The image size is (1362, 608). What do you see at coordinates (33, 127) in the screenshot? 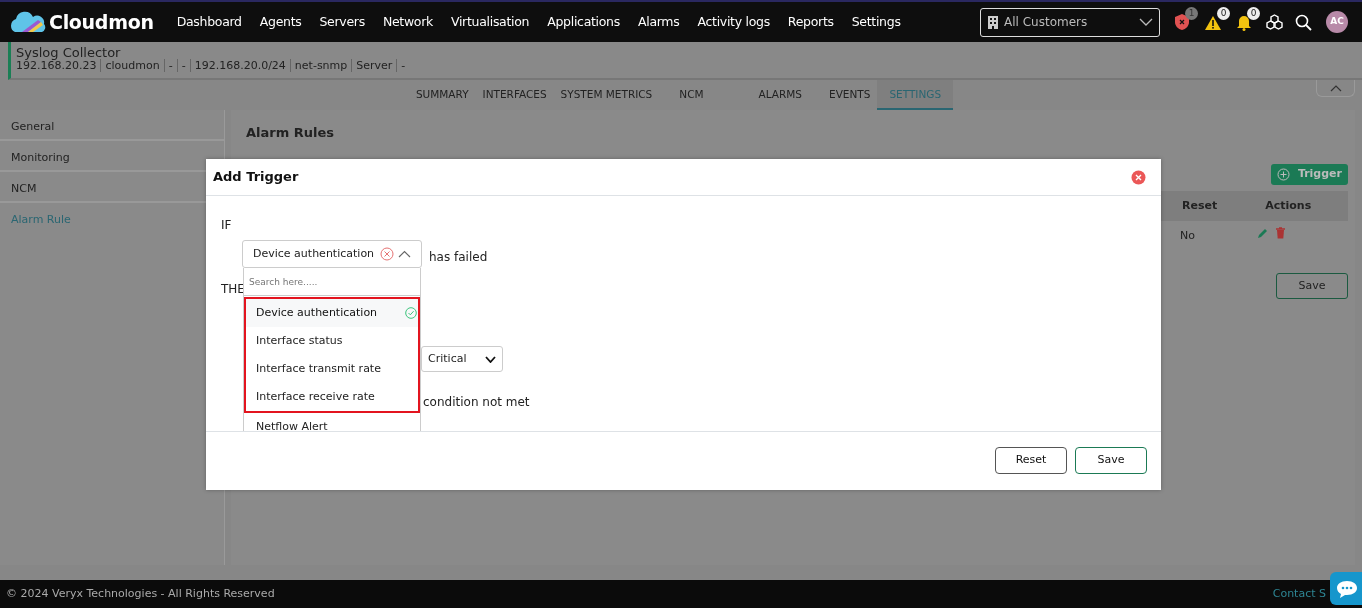
I see `sidebar-item: General` at bounding box center [33, 127].